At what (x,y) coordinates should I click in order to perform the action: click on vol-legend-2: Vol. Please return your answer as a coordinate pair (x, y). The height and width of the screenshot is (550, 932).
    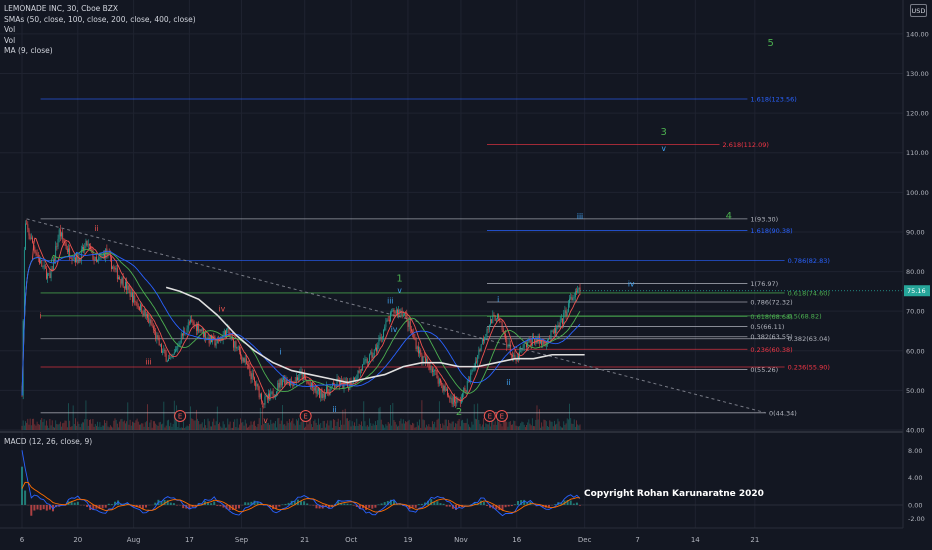
    Looking at the image, I should click on (100, 41).